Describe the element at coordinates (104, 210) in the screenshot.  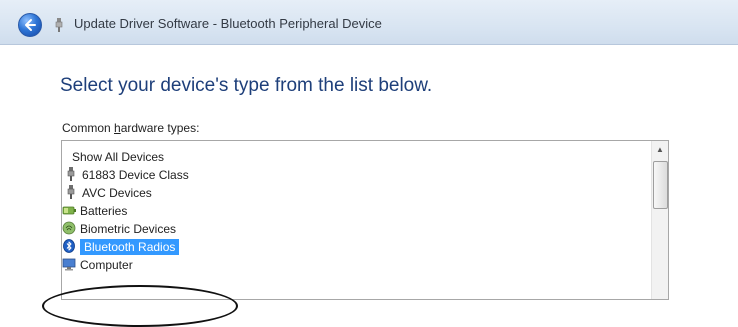
I see `list-item-label: Batteries` at that location.